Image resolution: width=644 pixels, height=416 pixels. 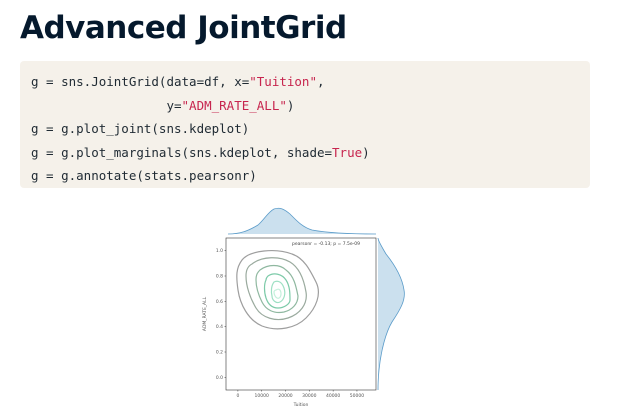 What do you see at coordinates (221, 314) in the screenshot?
I see `y-ticks: 0.0 0.2 0.4 0.6 0.8 1.0` at bounding box center [221, 314].